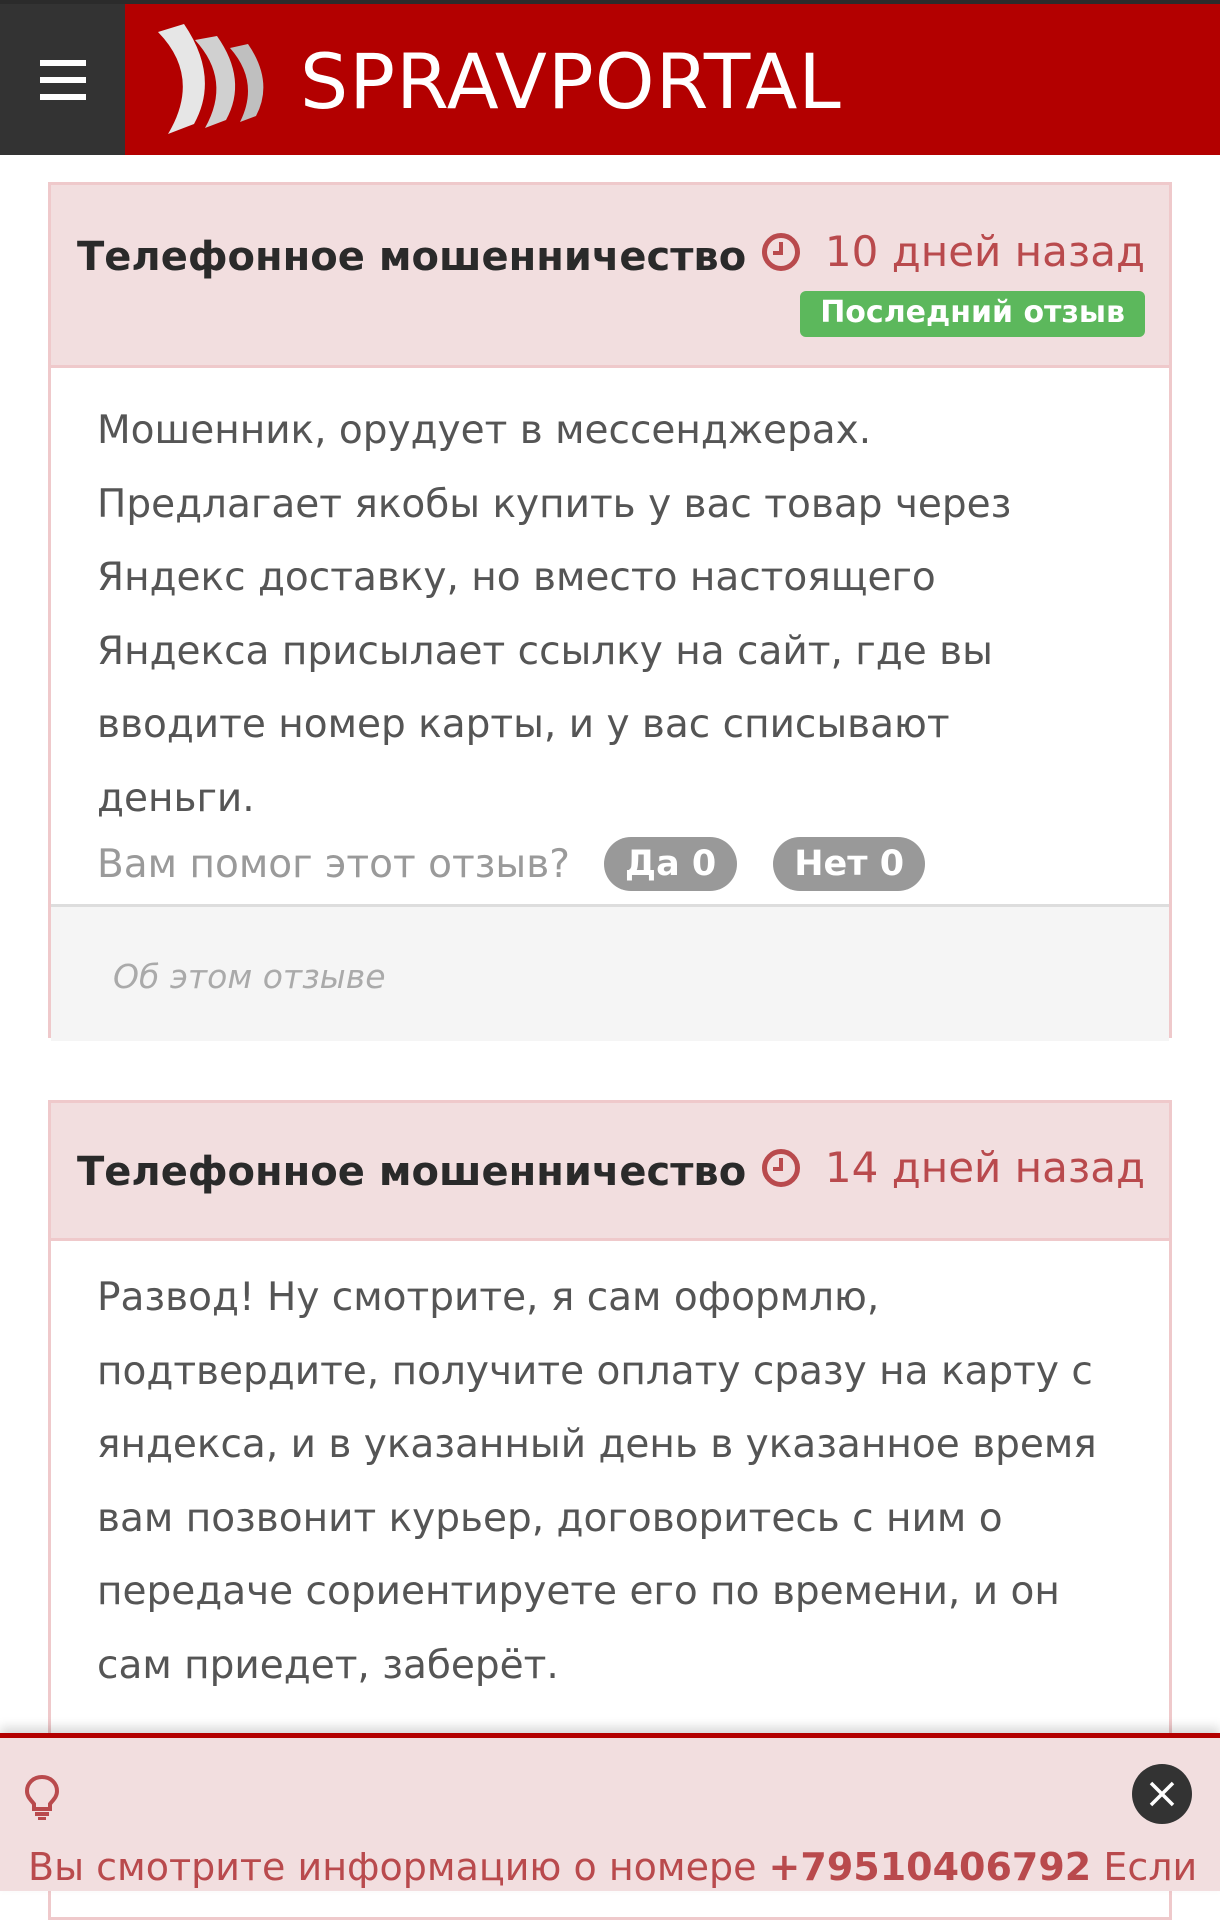 The image size is (1220, 1920). What do you see at coordinates (333, 864) in the screenshot?
I see `helpful-question: Вам помог этот отзыв?` at bounding box center [333, 864].